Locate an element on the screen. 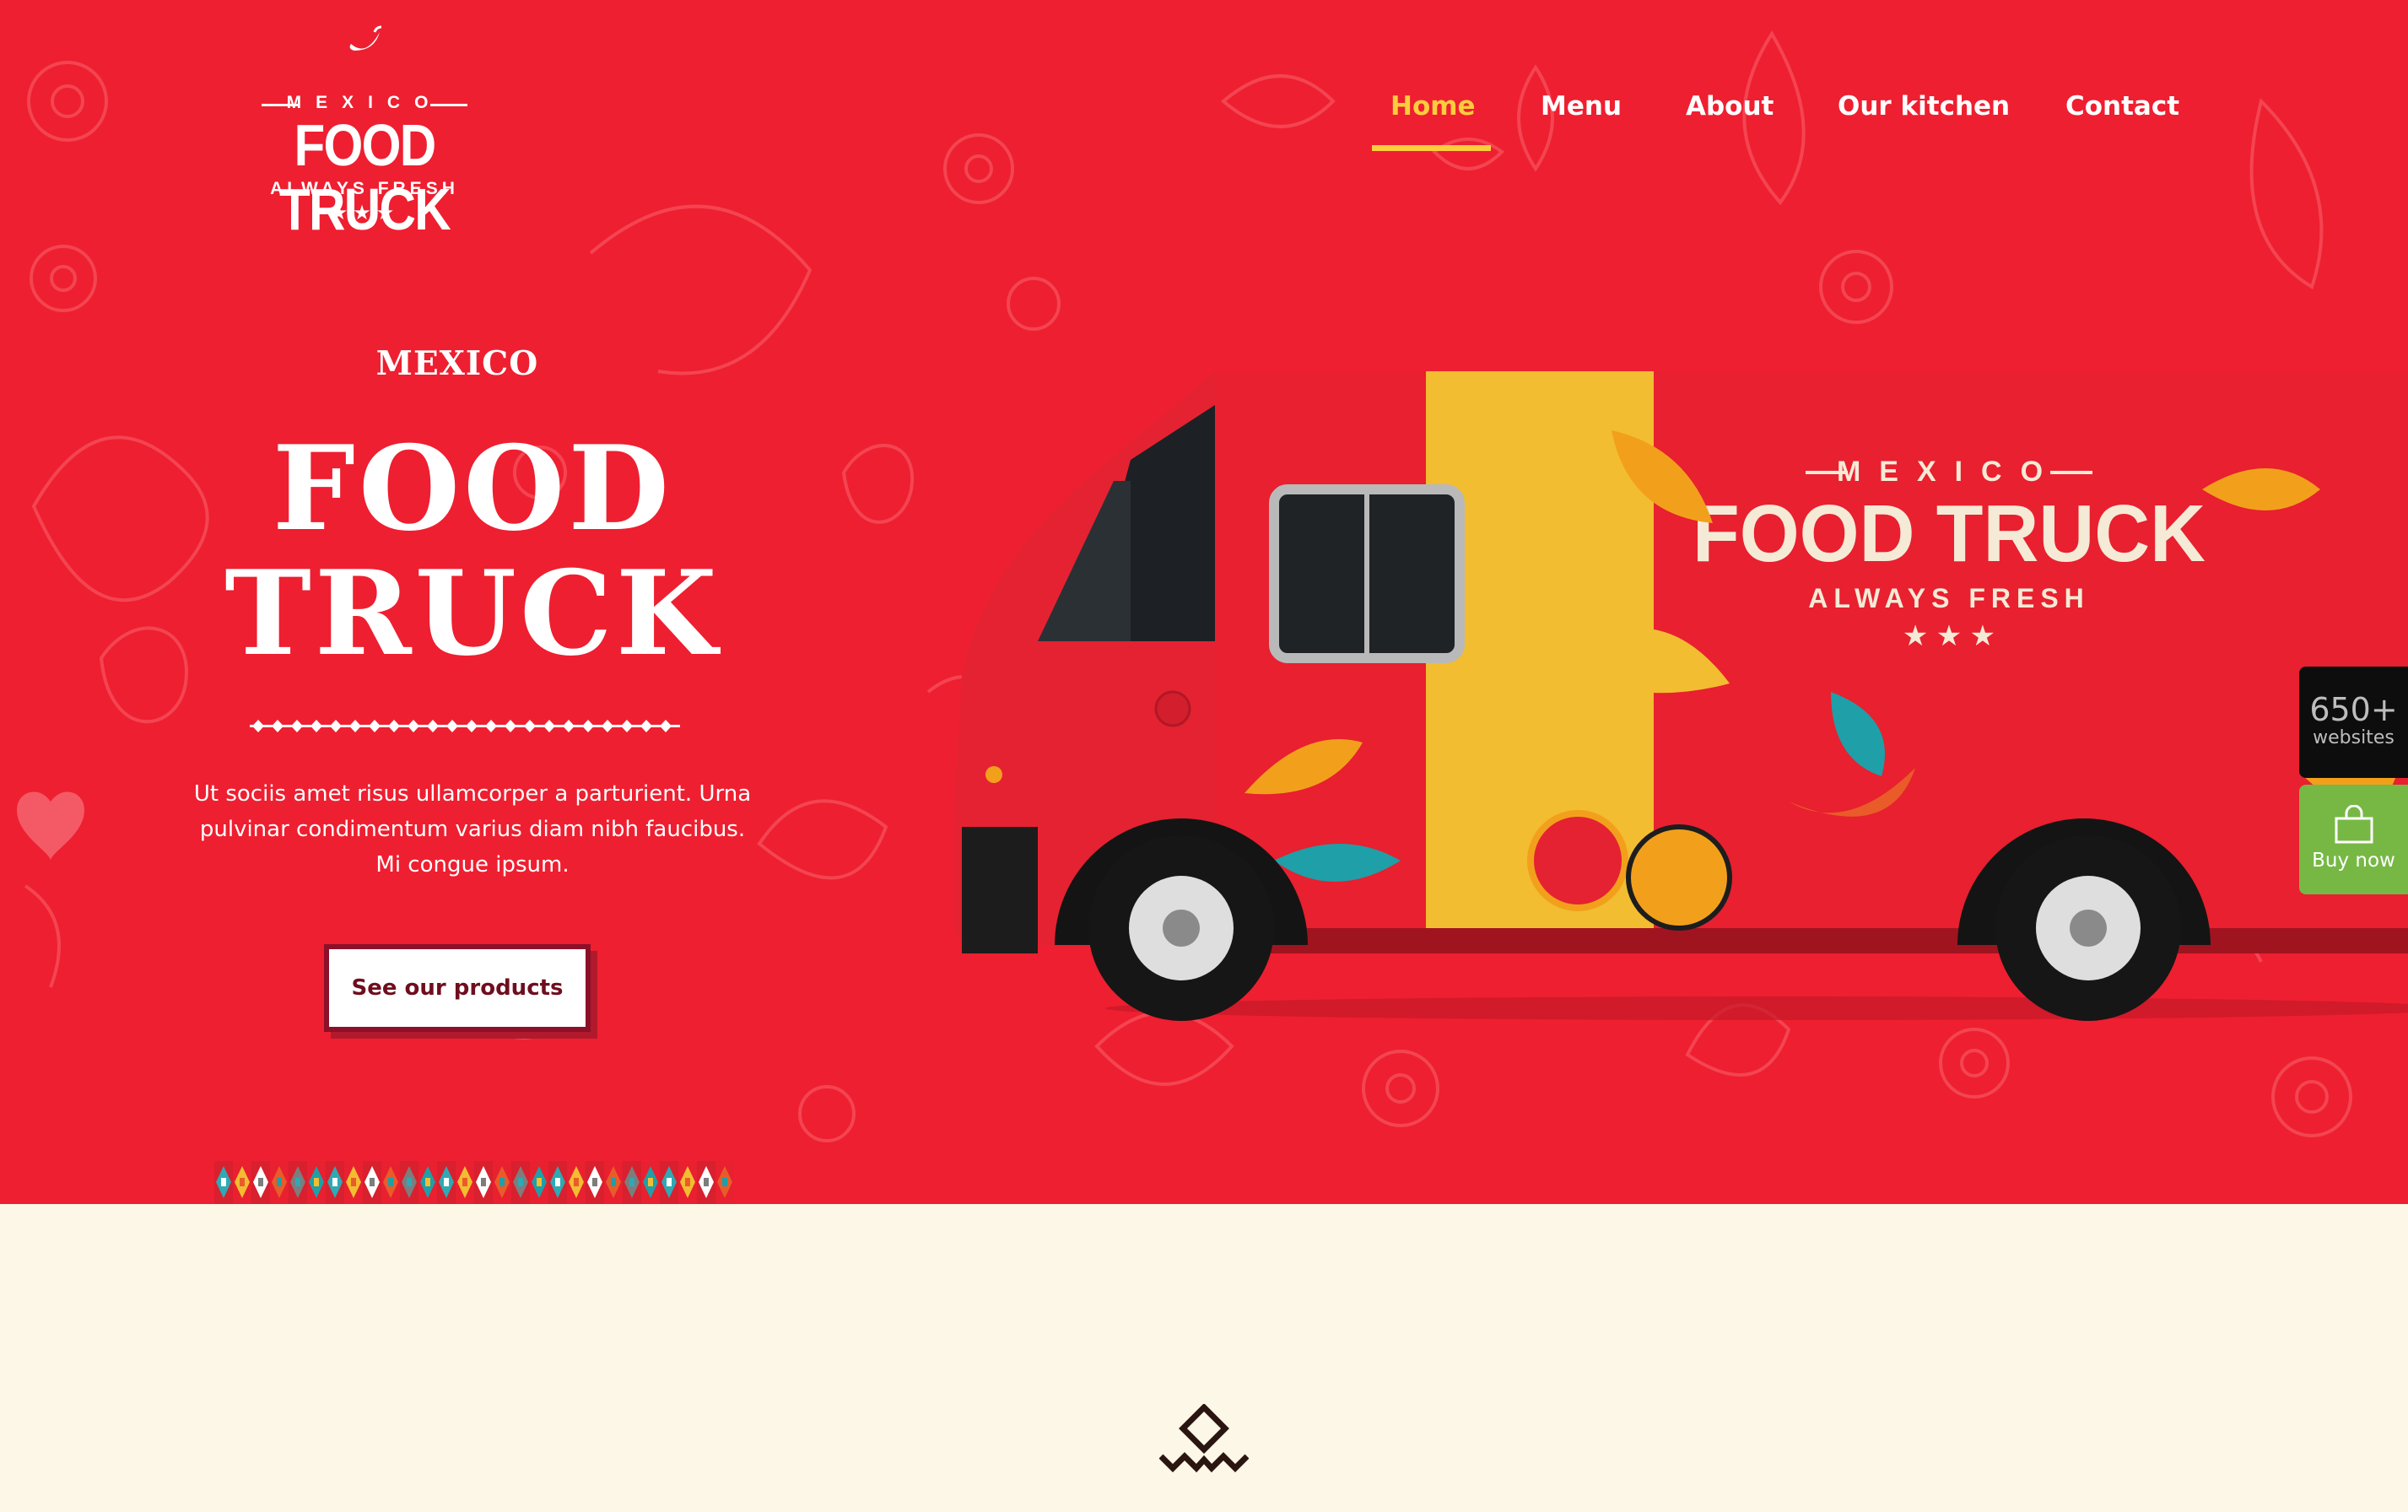 Image resolution: width=2408 pixels, height=1512 pixels. logo-subtitle: ALWAYS FRESH is located at coordinates (365, 188).